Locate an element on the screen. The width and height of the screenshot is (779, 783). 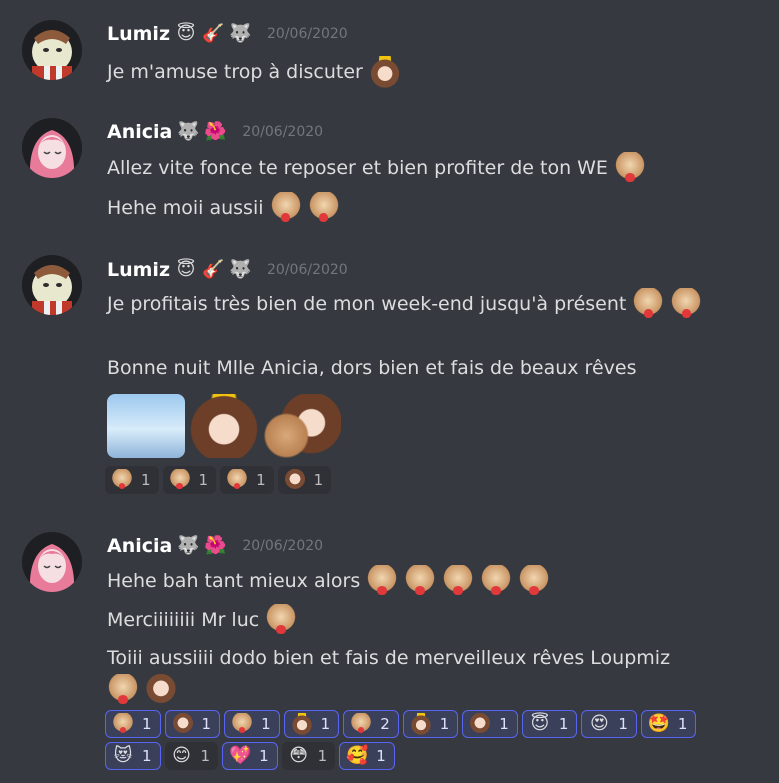
girl-hug-cat-sticker-icon is located at coordinates (302, 426).